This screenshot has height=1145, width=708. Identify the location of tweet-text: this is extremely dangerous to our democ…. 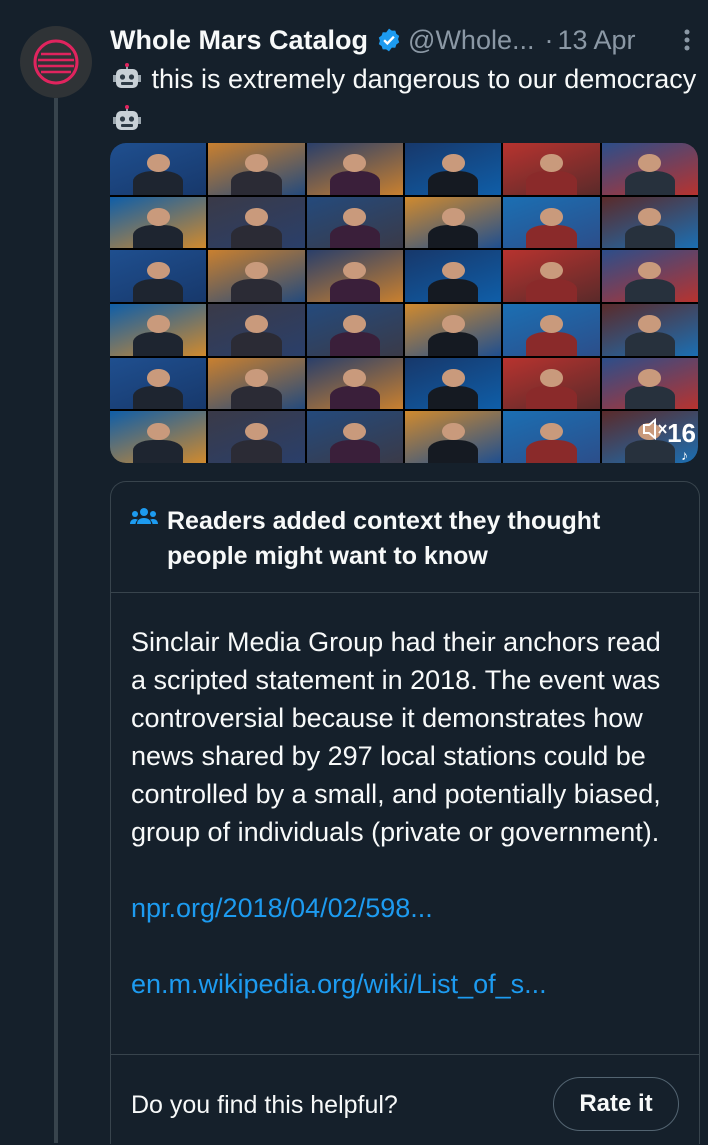
(424, 79).